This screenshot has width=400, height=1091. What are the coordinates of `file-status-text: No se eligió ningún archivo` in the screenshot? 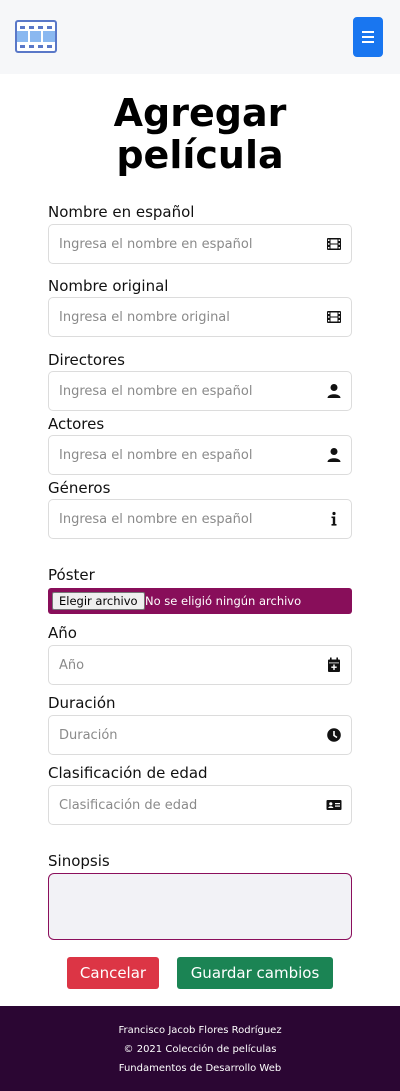 It's located at (223, 601).